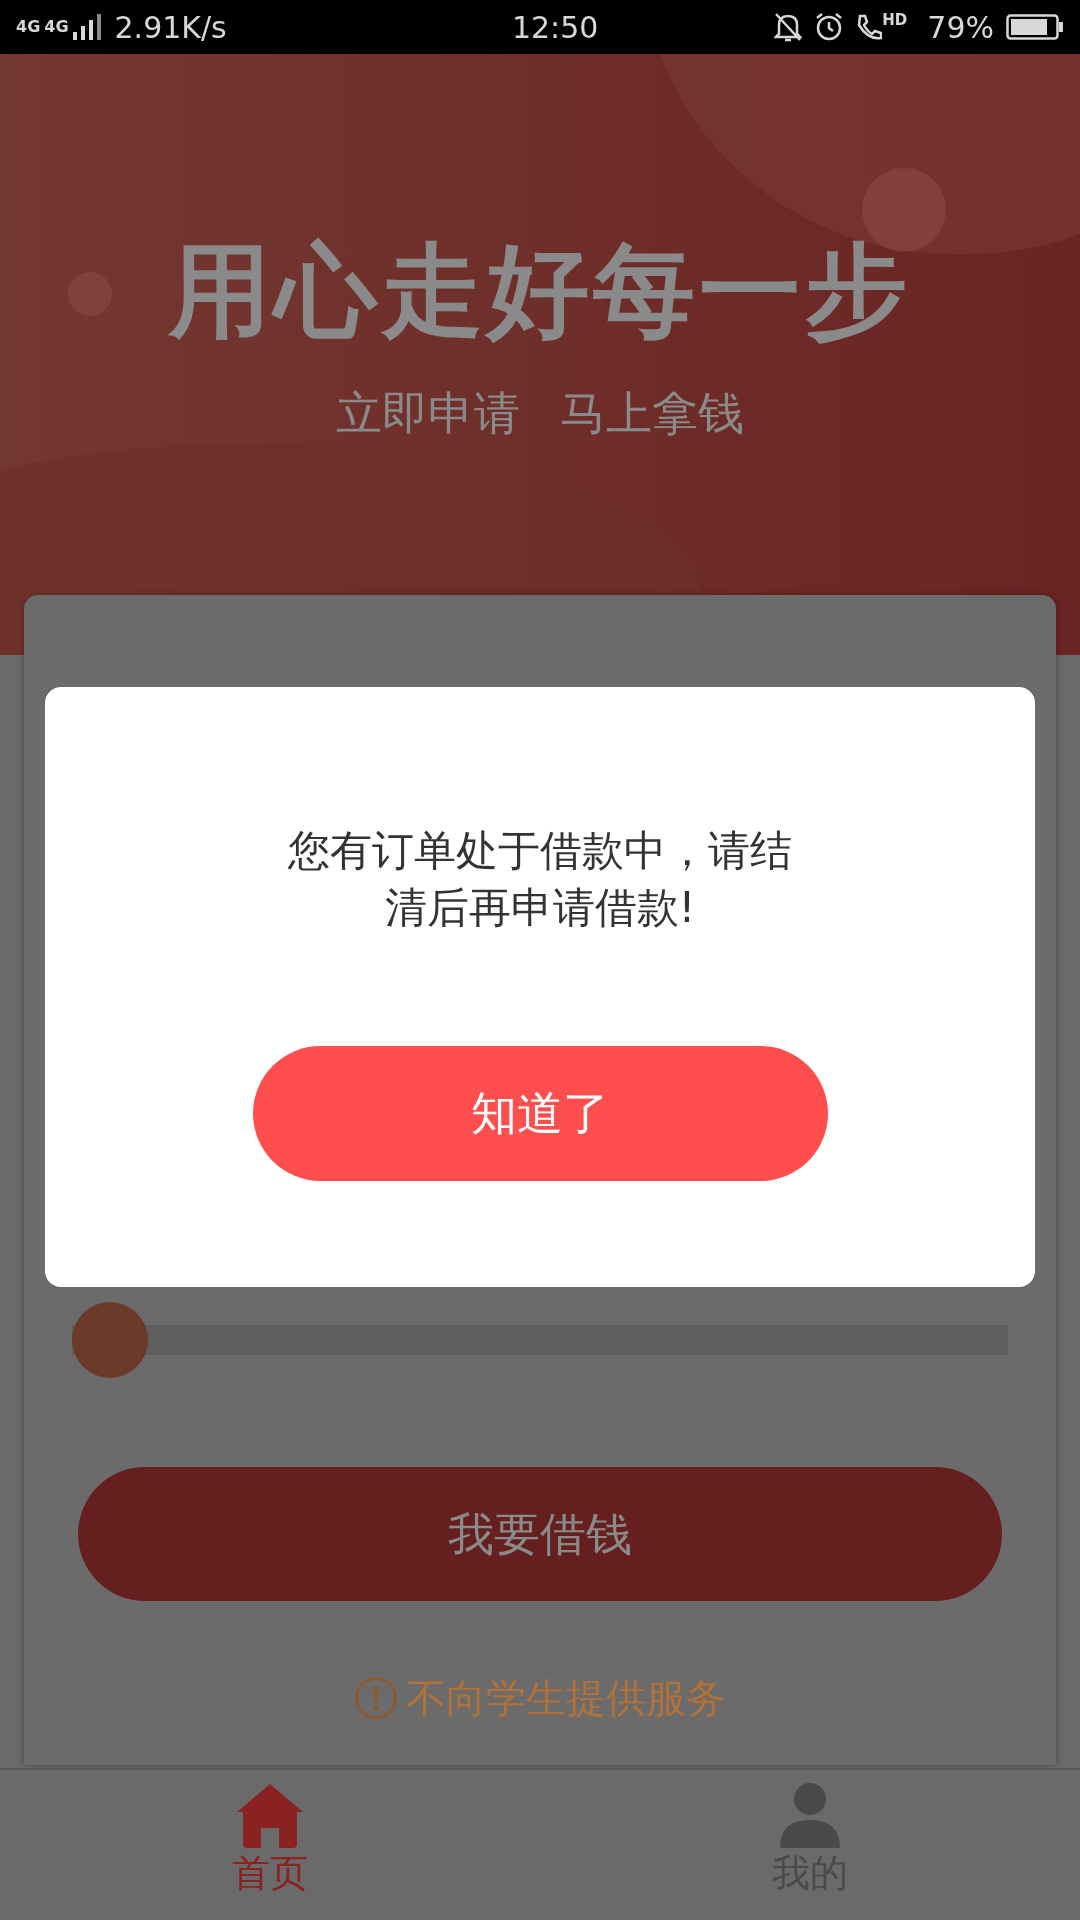  What do you see at coordinates (869, 27) in the screenshot?
I see `phone-icon` at bounding box center [869, 27].